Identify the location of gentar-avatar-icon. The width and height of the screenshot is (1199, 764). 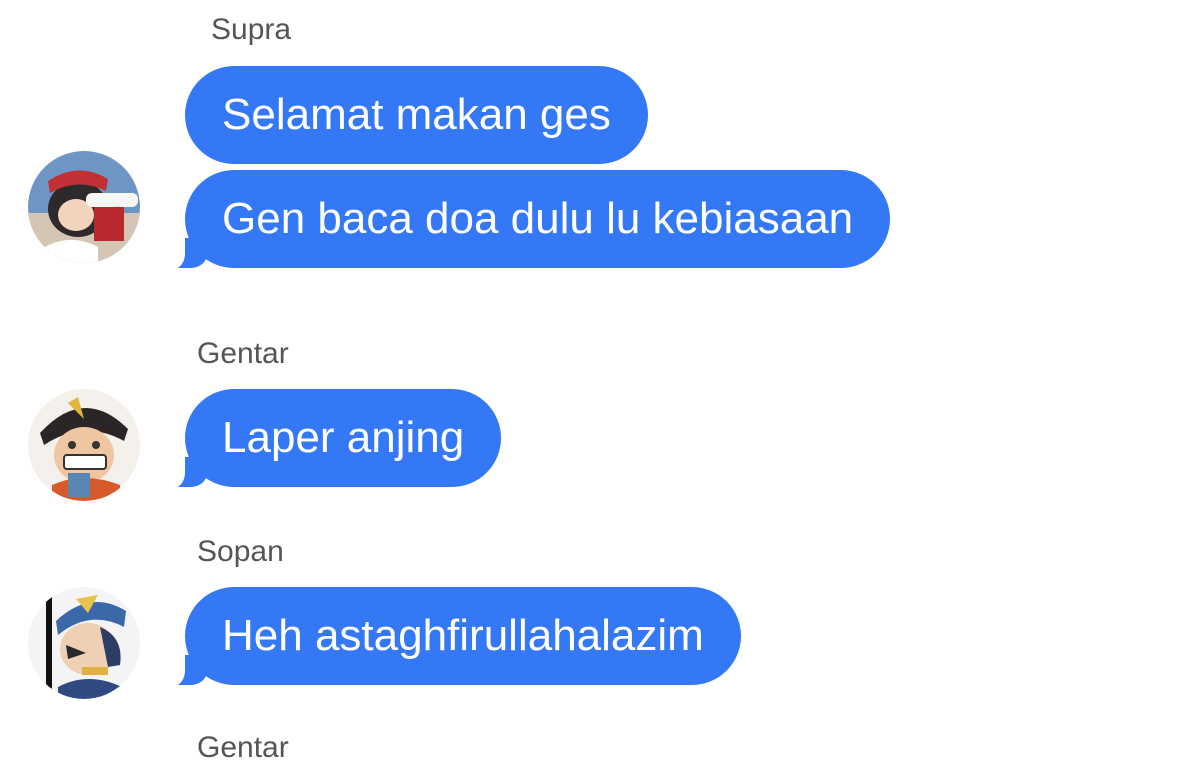
(84, 445).